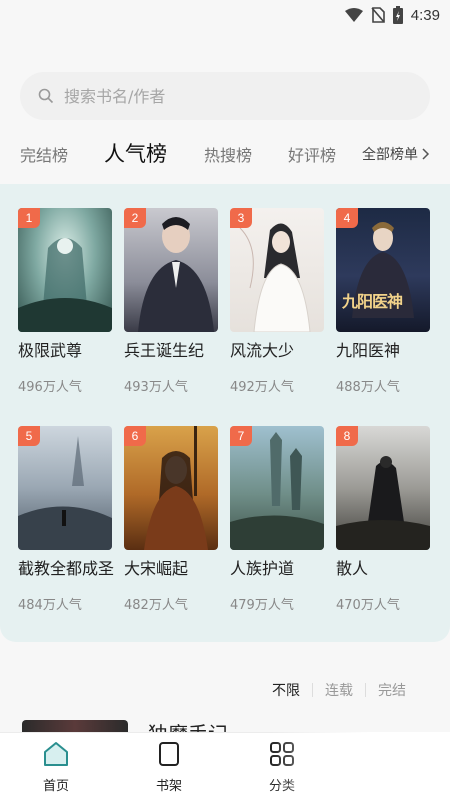  I want to click on search-icon, so click(46, 96).